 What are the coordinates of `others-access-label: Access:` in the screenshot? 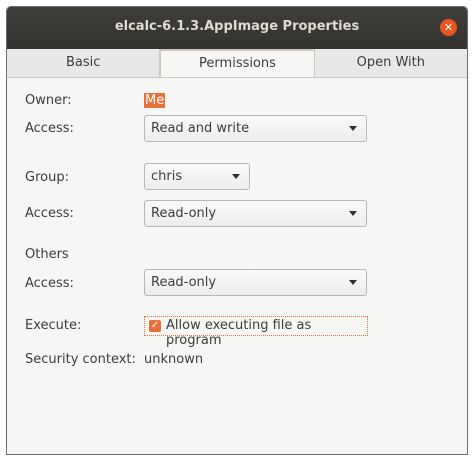 It's located at (49, 283).